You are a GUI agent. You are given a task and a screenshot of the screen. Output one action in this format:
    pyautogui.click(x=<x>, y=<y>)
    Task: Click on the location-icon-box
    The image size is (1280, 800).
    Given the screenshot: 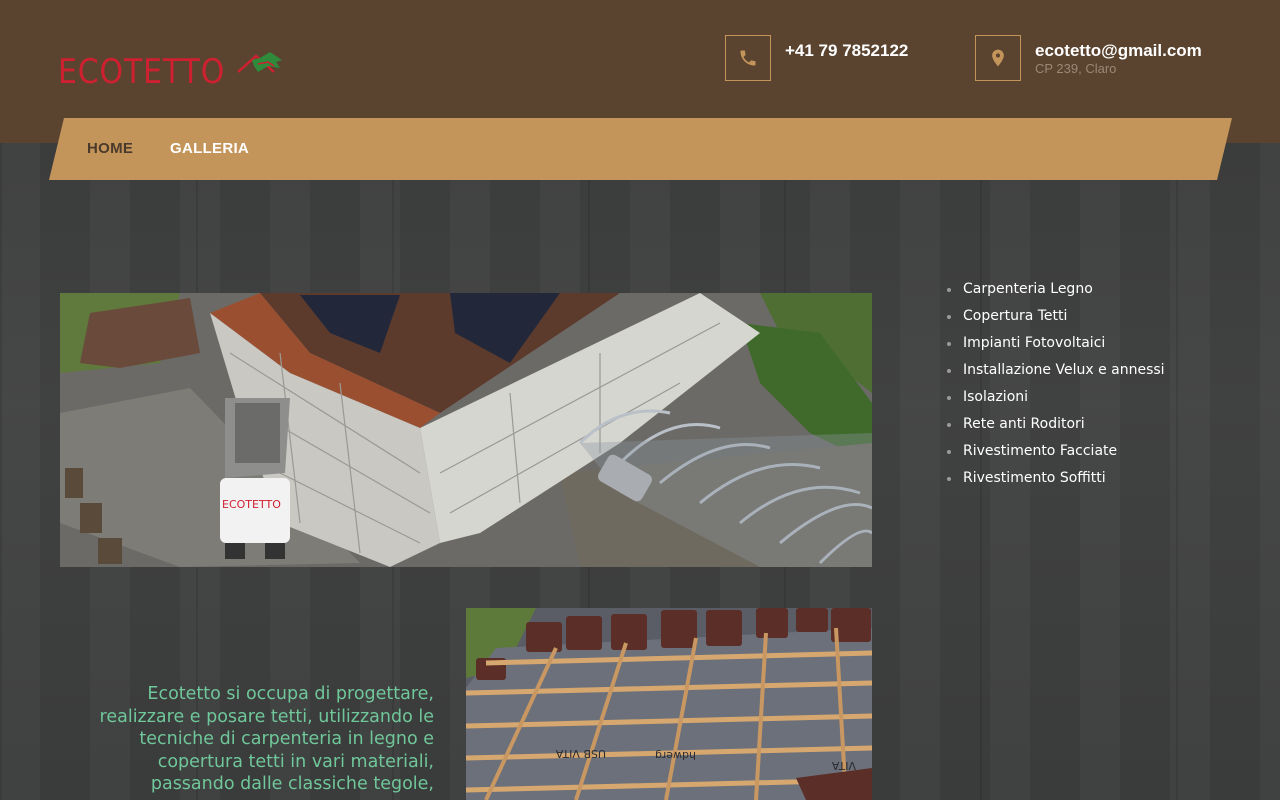 What is the action you would take?
    pyautogui.click(x=998, y=58)
    